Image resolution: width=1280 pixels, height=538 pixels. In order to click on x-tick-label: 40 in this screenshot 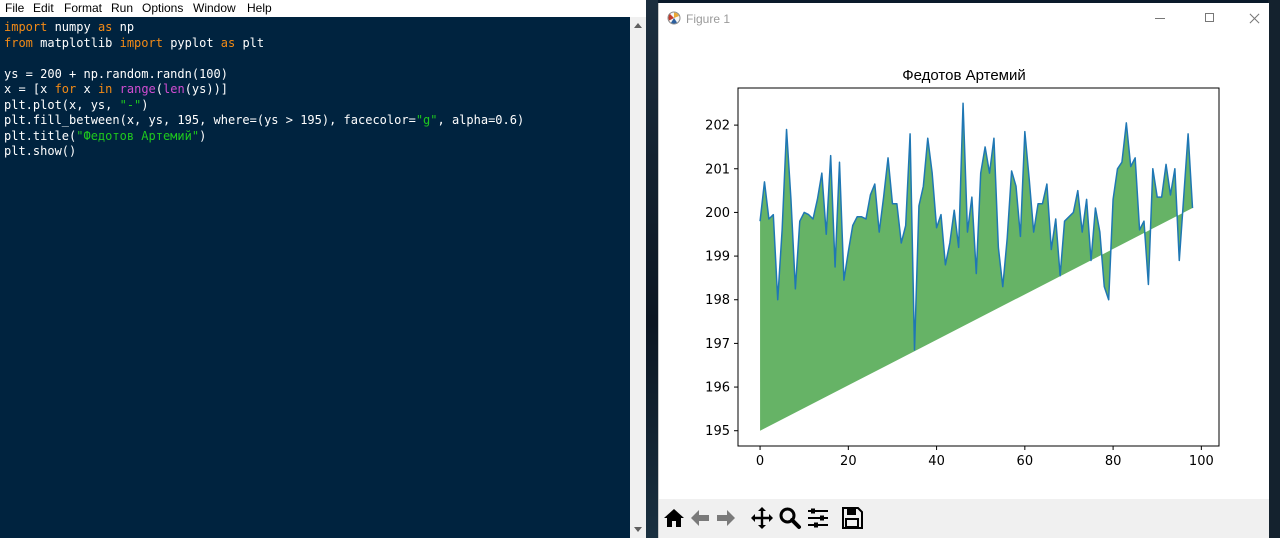, I will do `click(936, 461)`.